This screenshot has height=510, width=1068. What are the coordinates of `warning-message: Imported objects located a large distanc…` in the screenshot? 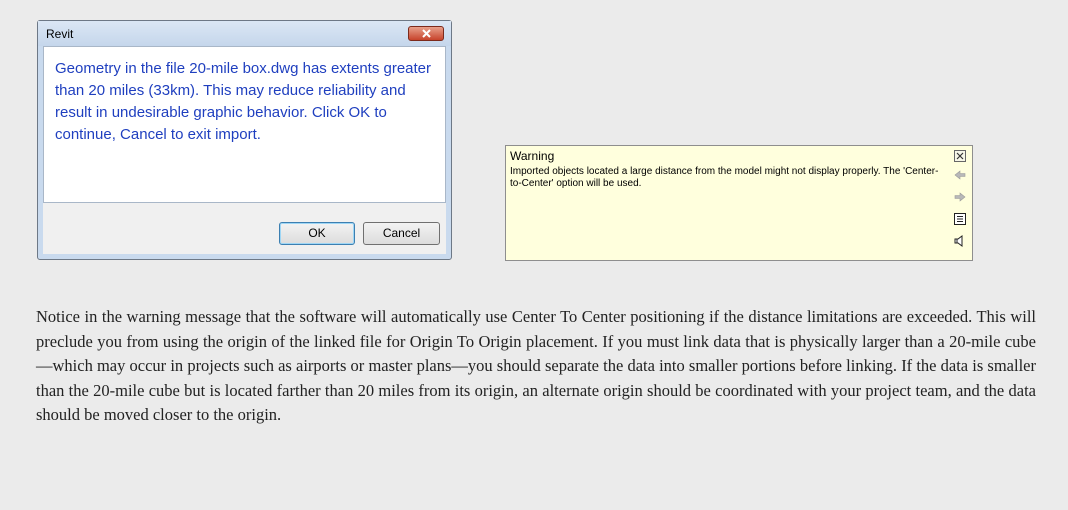 It's located at (724, 177).